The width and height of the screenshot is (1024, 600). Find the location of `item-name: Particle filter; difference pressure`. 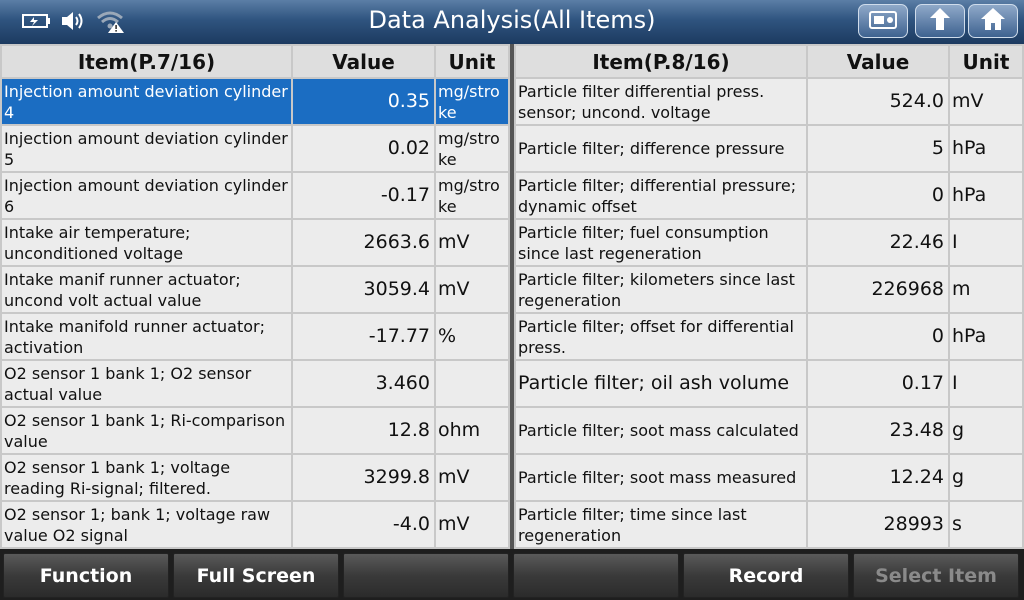

item-name: Particle filter; difference pressure is located at coordinates (661, 148).